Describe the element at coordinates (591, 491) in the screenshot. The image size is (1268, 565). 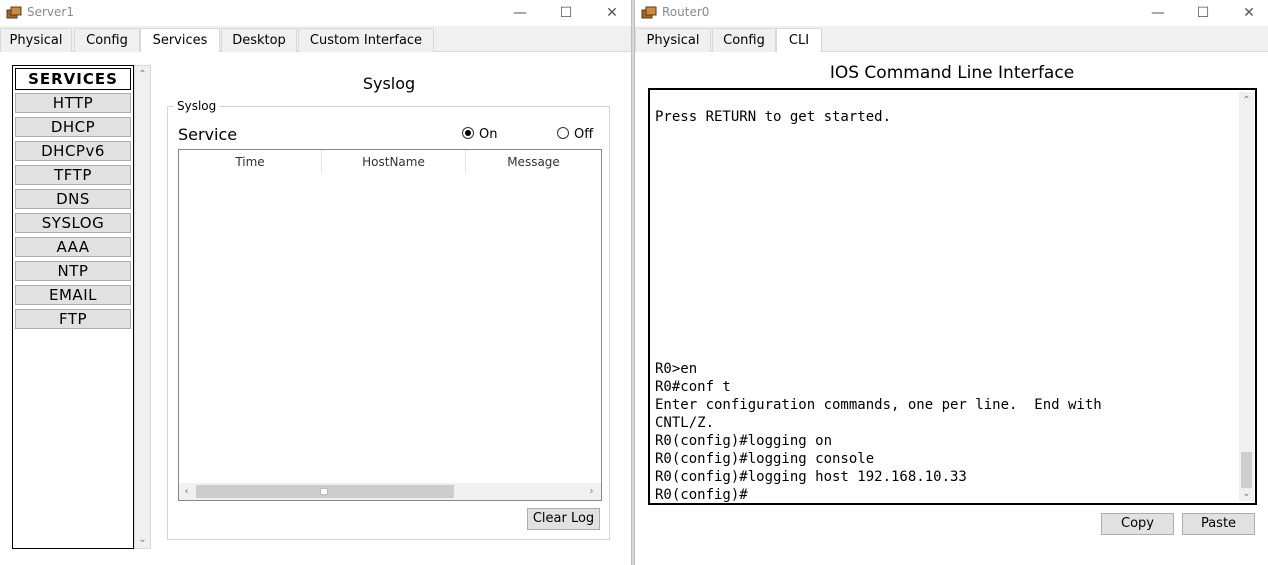
I see `scroll-right-icon: ›` at that location.